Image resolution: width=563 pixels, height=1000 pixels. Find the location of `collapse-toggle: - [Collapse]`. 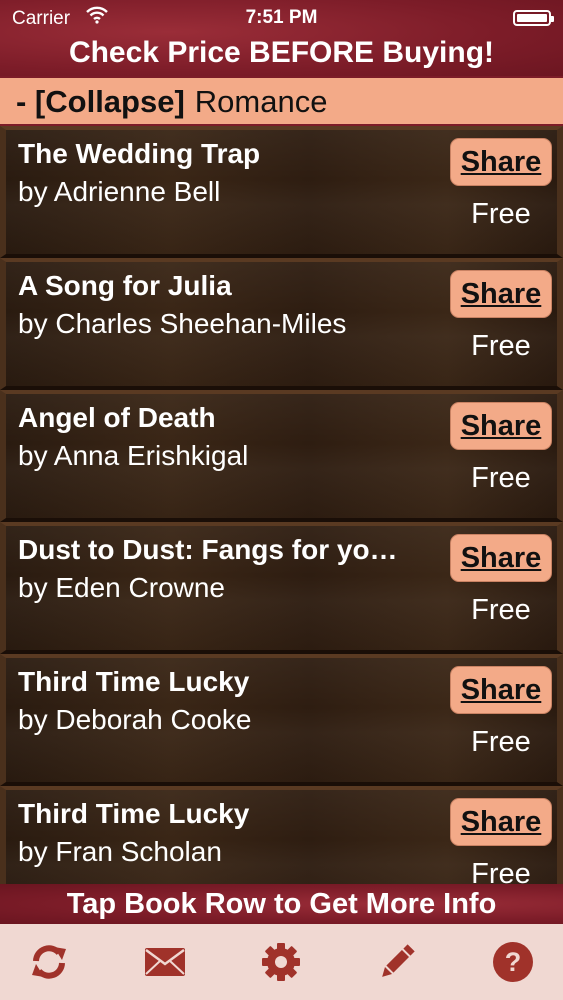

collapse-toggle: - [Collapse] is located at coordinates (100, 101).